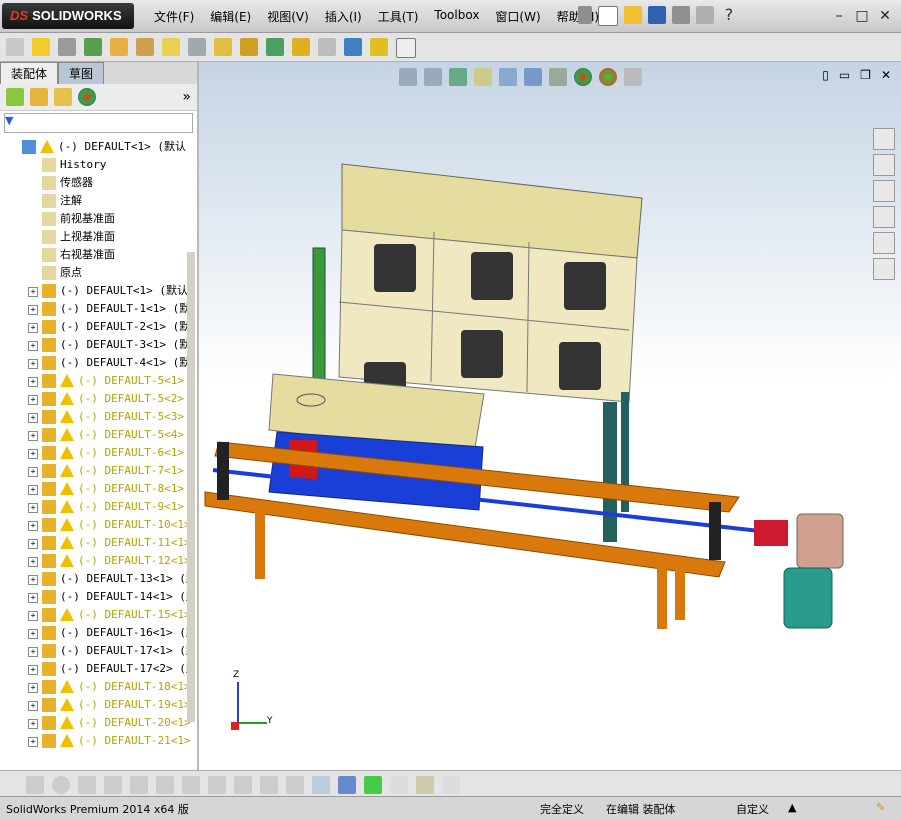 This screenshot has height=820, width=901. Describe the element at coordinates (839, 16) in the screenshot. I see `minimize-icon: –` at that location.